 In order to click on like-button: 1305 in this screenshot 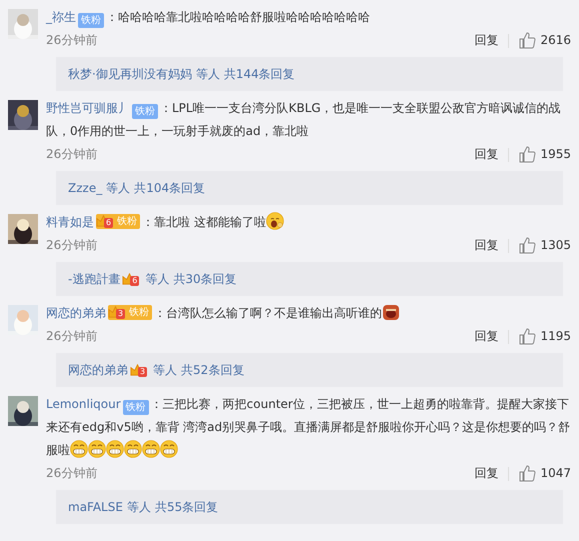, I will do `click(545, 245)`.